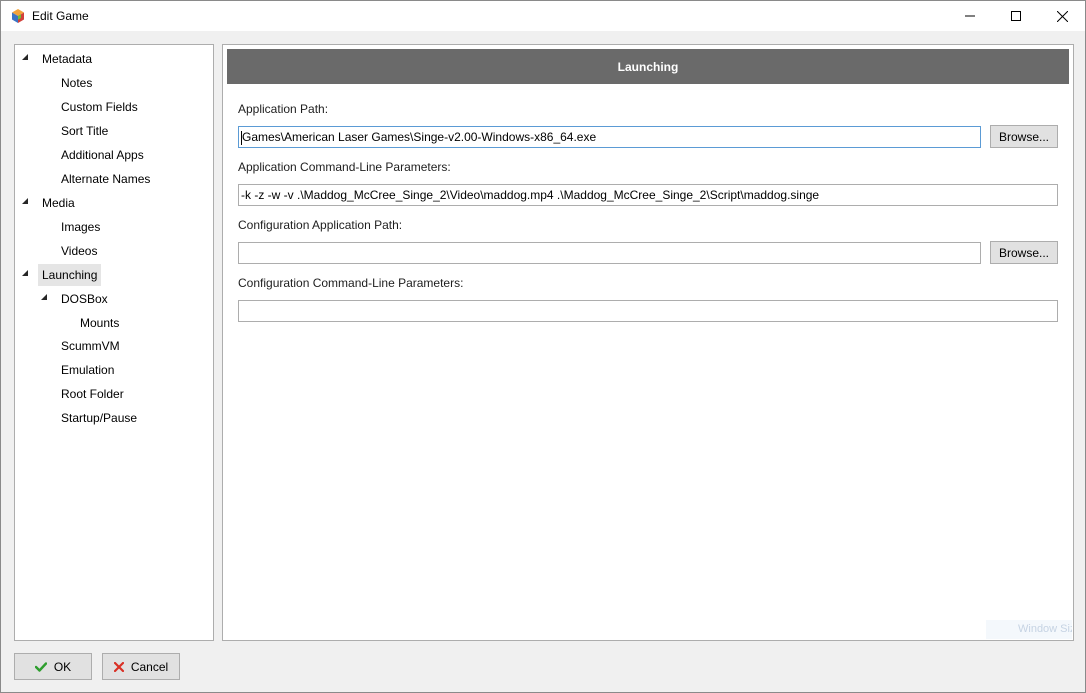 This screenshot has width=1086, height=693. Describe the element at coordinates (84, 298) in the screenshot. I see `tree-item-dosbox: DOSBox` at that location.